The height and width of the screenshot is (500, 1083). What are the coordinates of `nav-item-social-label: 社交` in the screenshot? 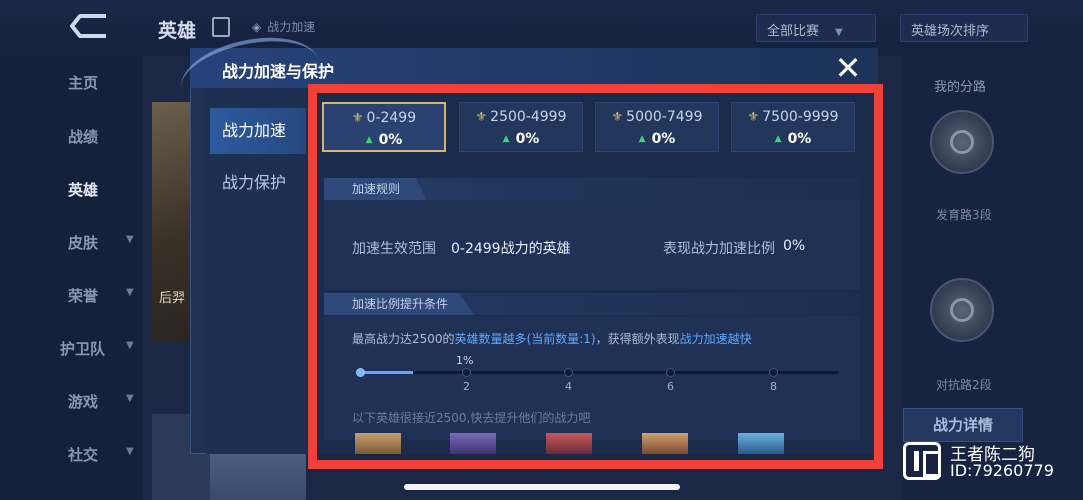 It's located at (83, 455).